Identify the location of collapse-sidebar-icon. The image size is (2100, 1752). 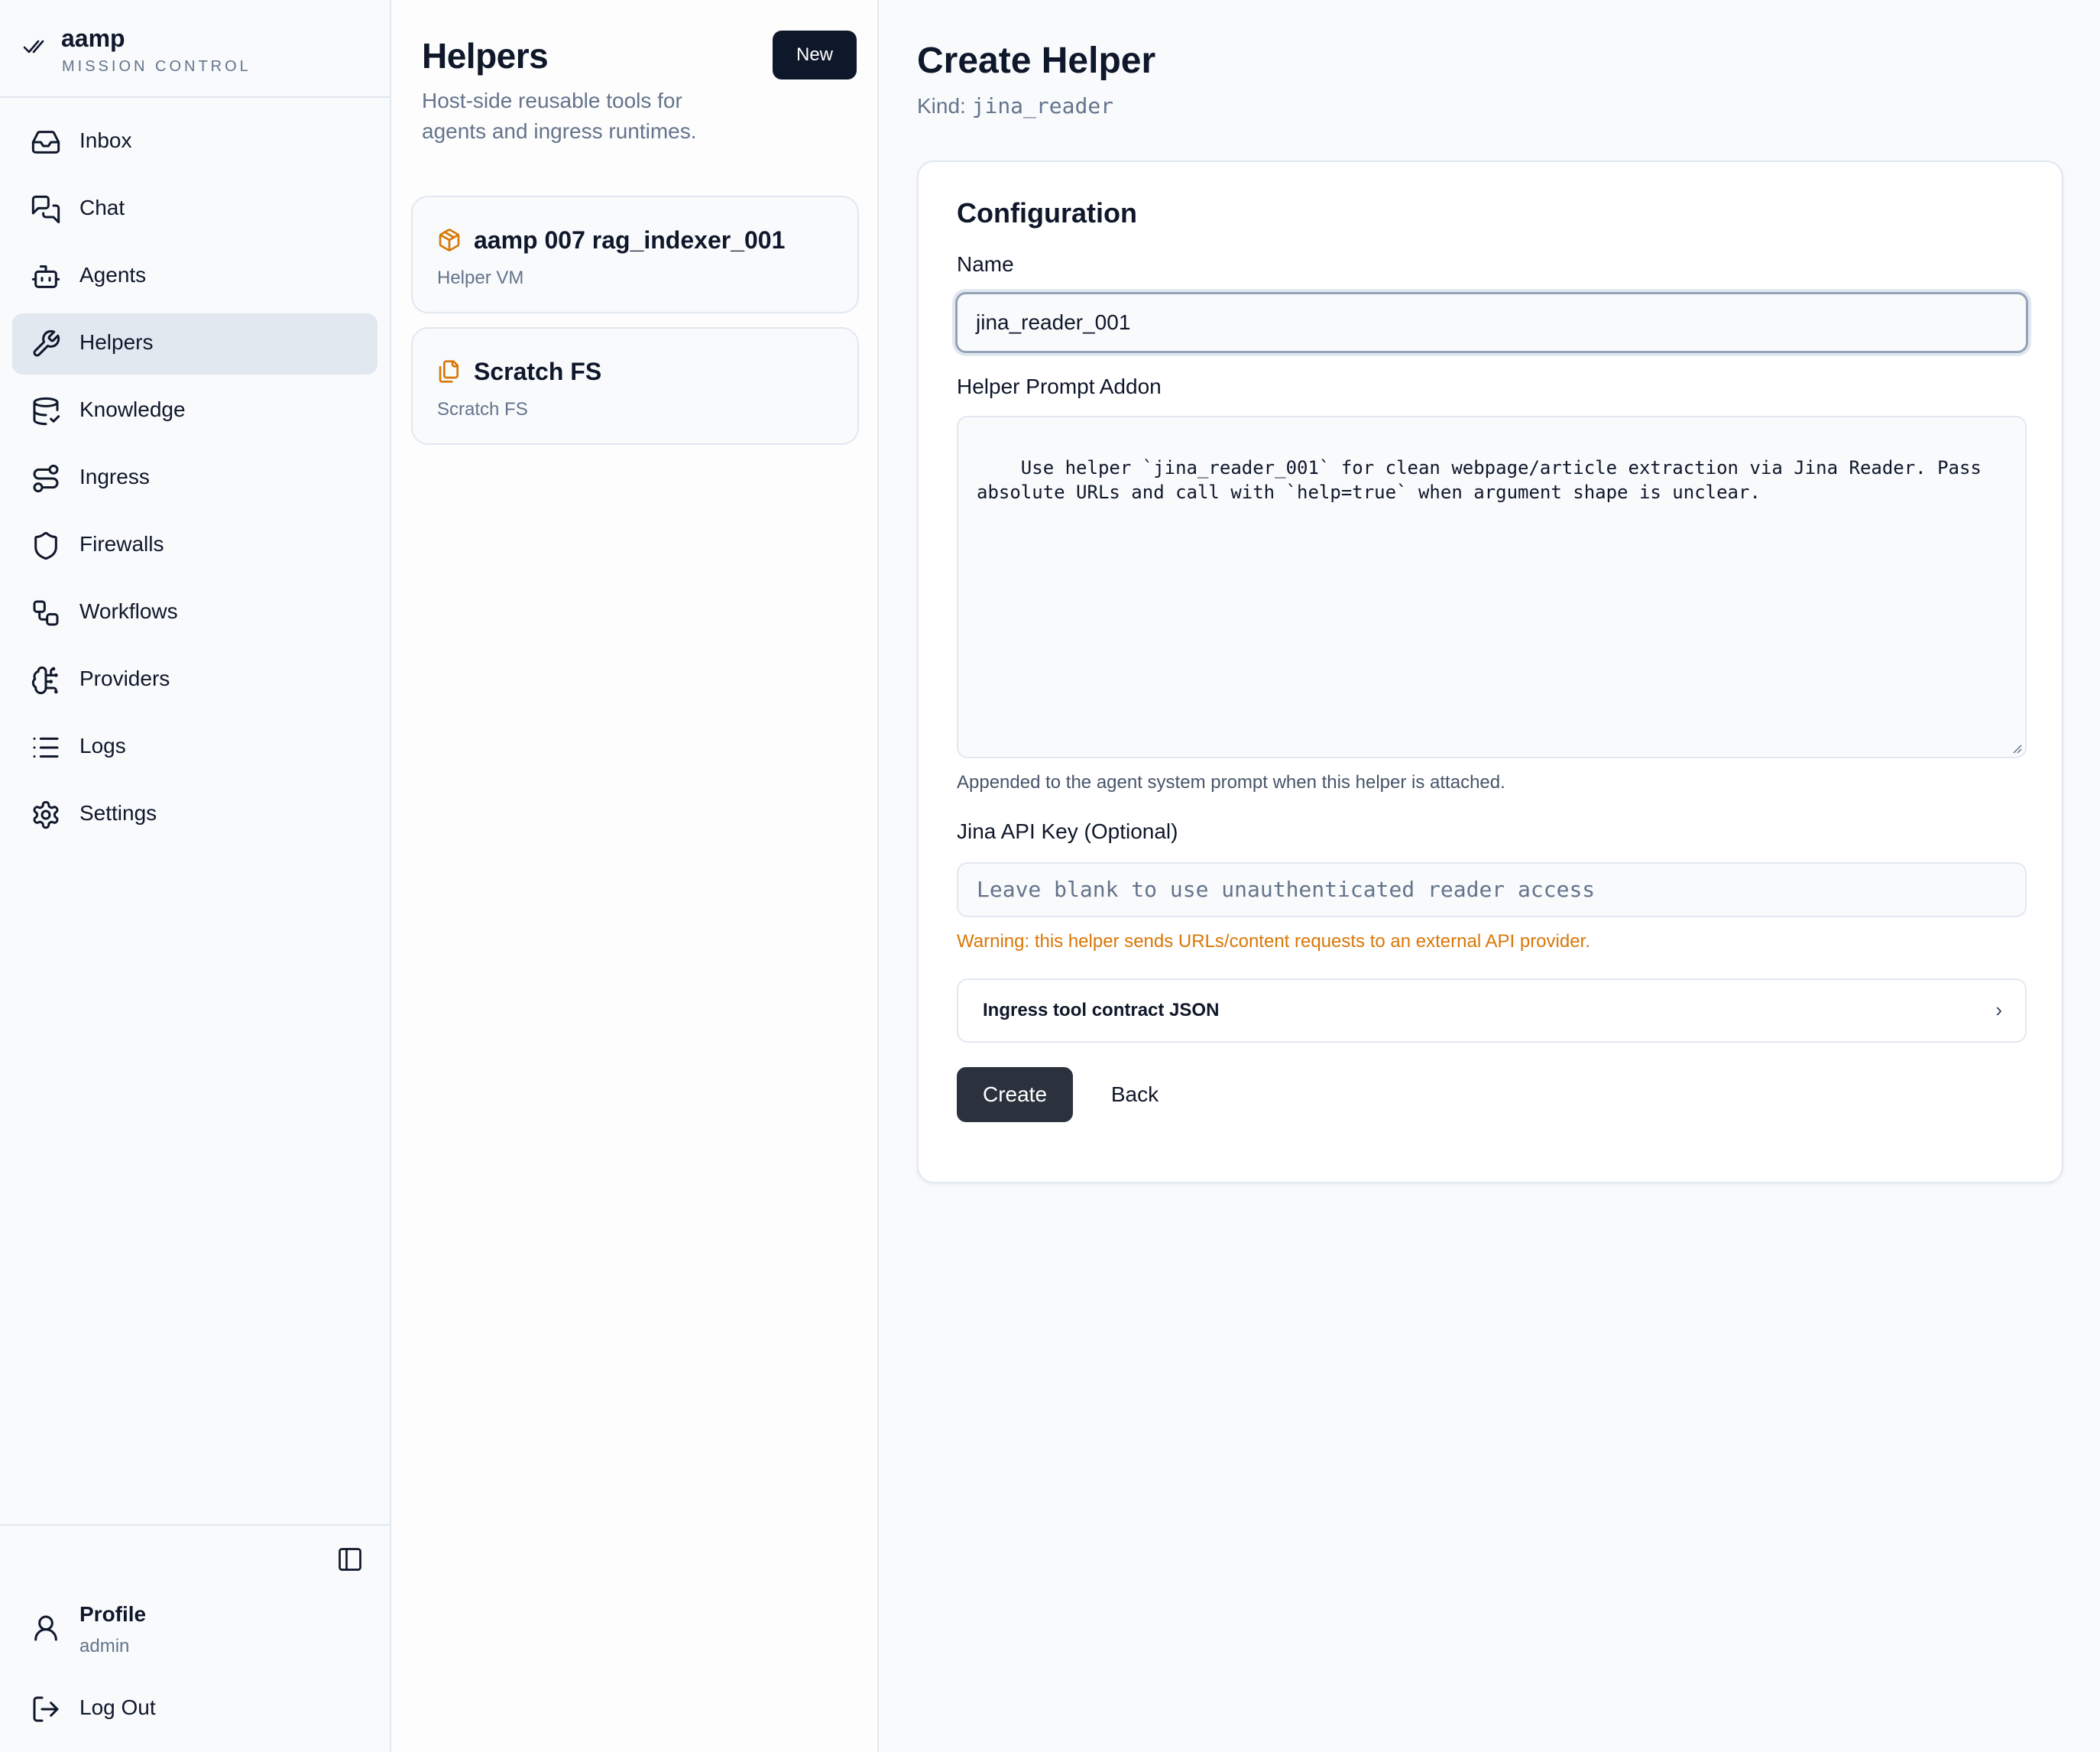
(350, 1559).